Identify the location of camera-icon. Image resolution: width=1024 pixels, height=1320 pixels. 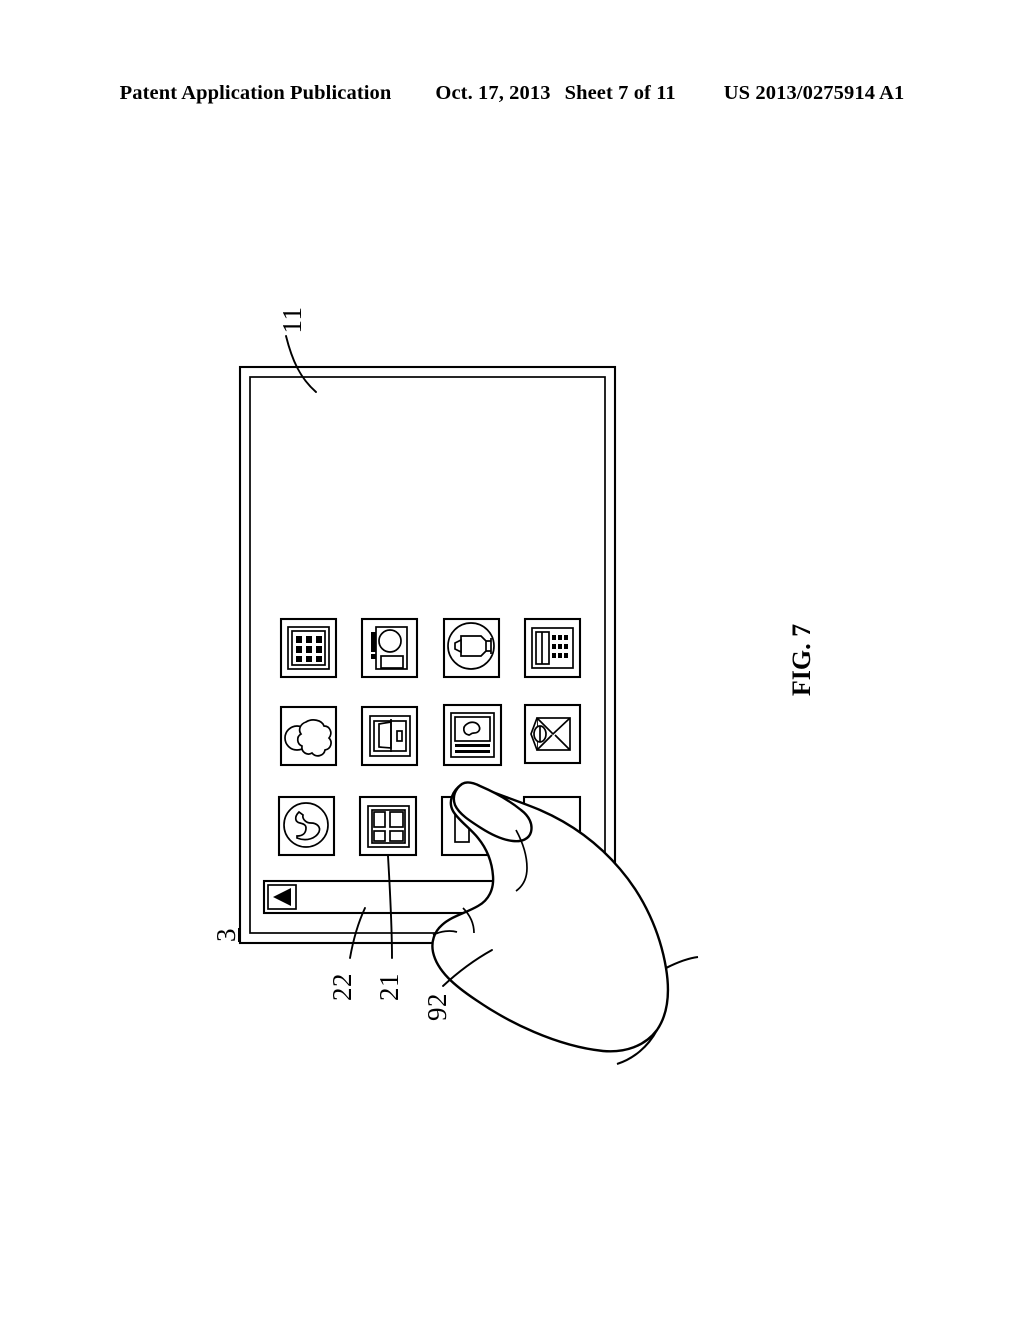
(389, 648).